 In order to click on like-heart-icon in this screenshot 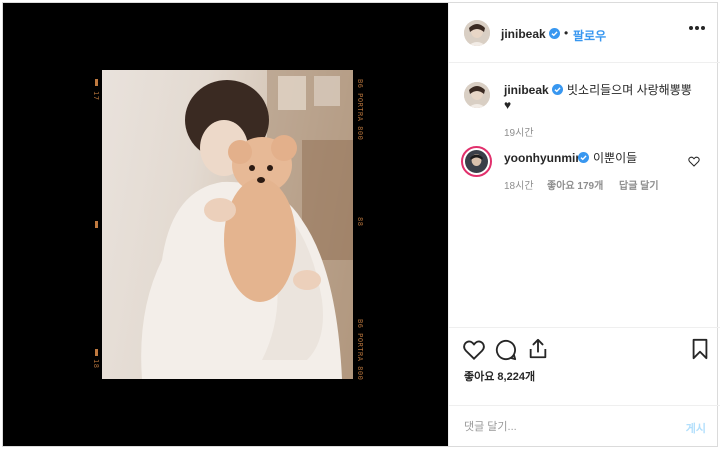, I will do `click(474, 350)`.